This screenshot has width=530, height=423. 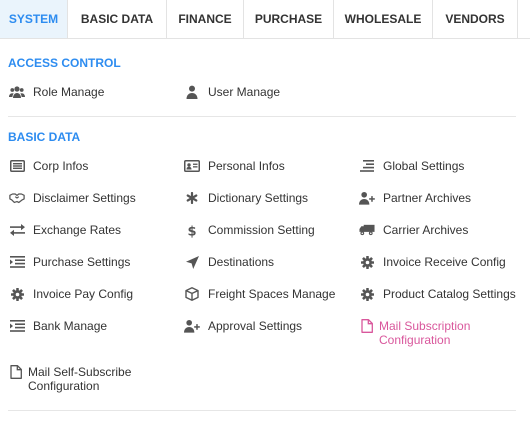 I want to click on menu-item-dictionary-settings: Dictionary Settings, so click(x=246, y=199).